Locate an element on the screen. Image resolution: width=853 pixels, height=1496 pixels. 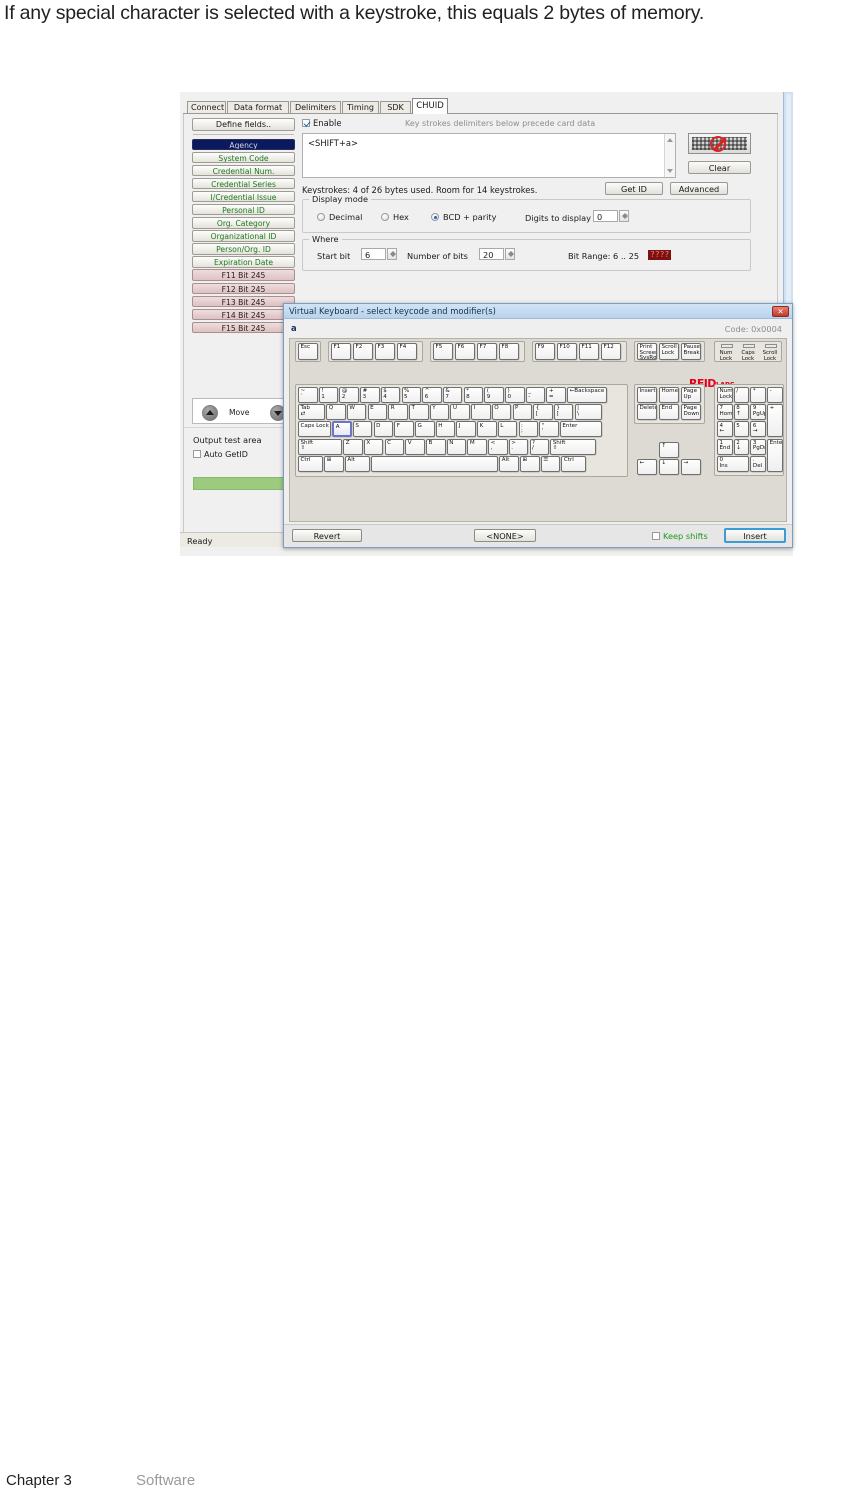
key-q: Q is located at coordinates (336, 412).